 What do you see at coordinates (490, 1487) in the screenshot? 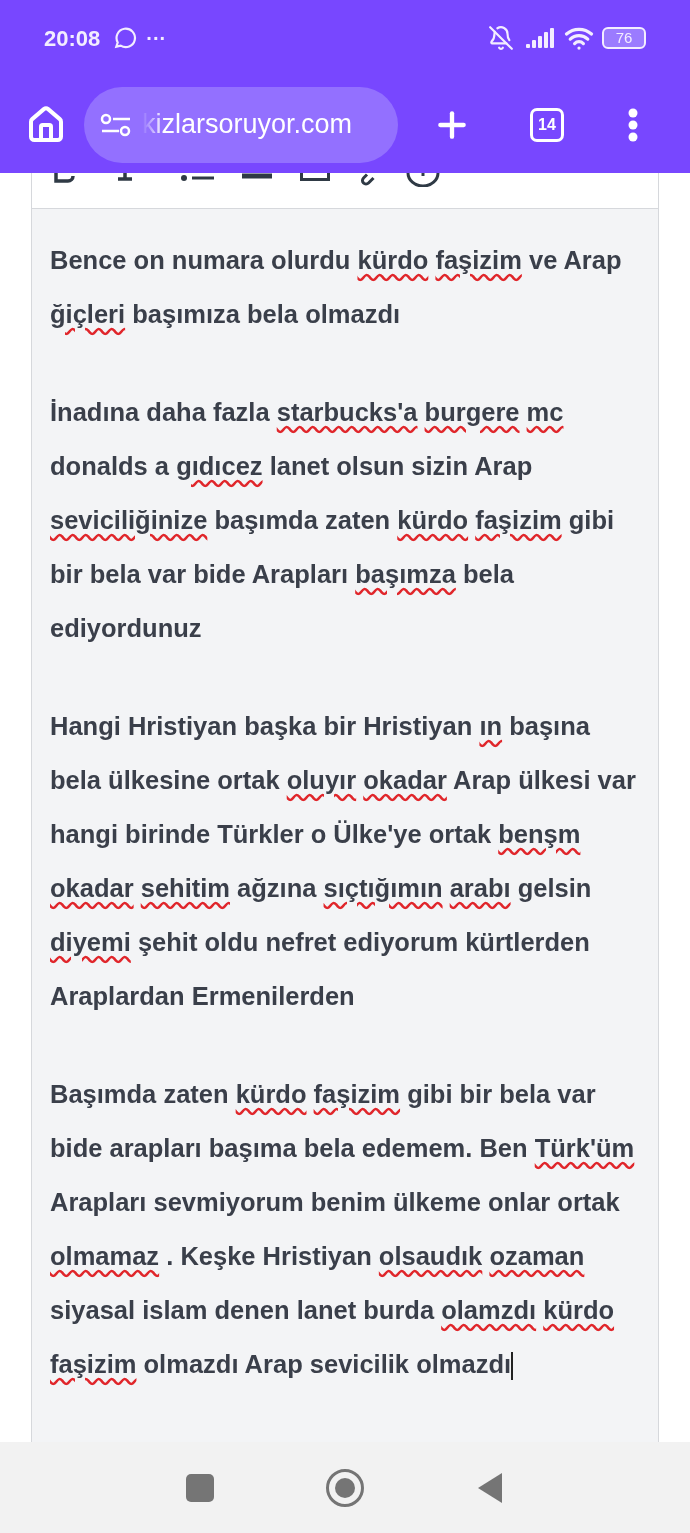
I see `back-button` at bounding box center [490, 1487].